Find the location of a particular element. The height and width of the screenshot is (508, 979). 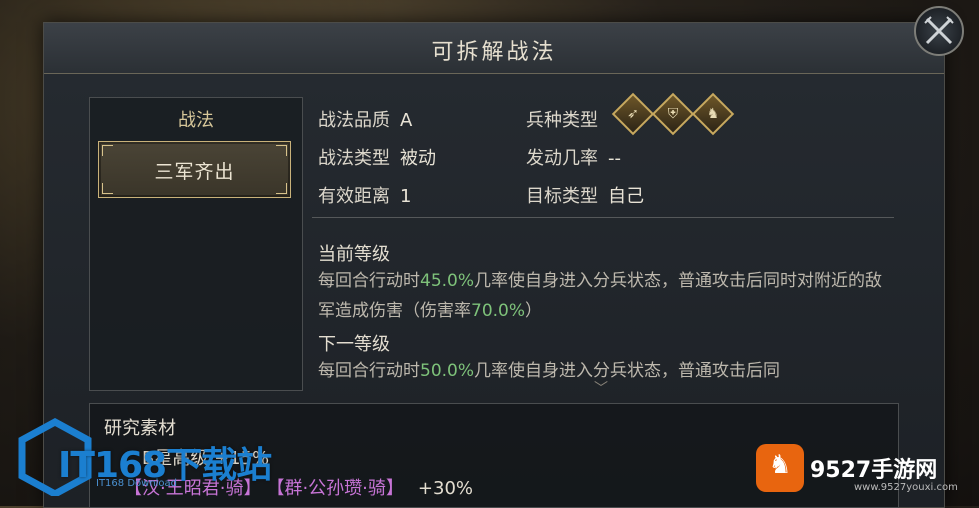

watermark-left-sub: IT168 Download is located at coordinates (137, 483).